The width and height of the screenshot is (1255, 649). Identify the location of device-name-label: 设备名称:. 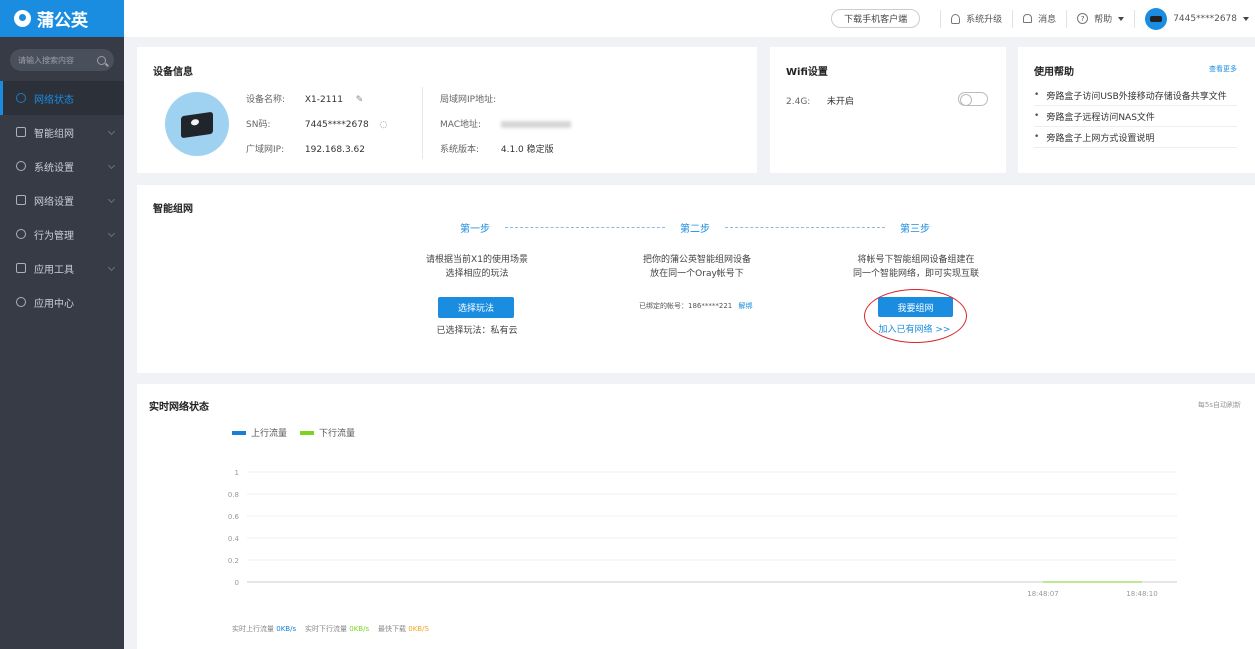
(266, 100).